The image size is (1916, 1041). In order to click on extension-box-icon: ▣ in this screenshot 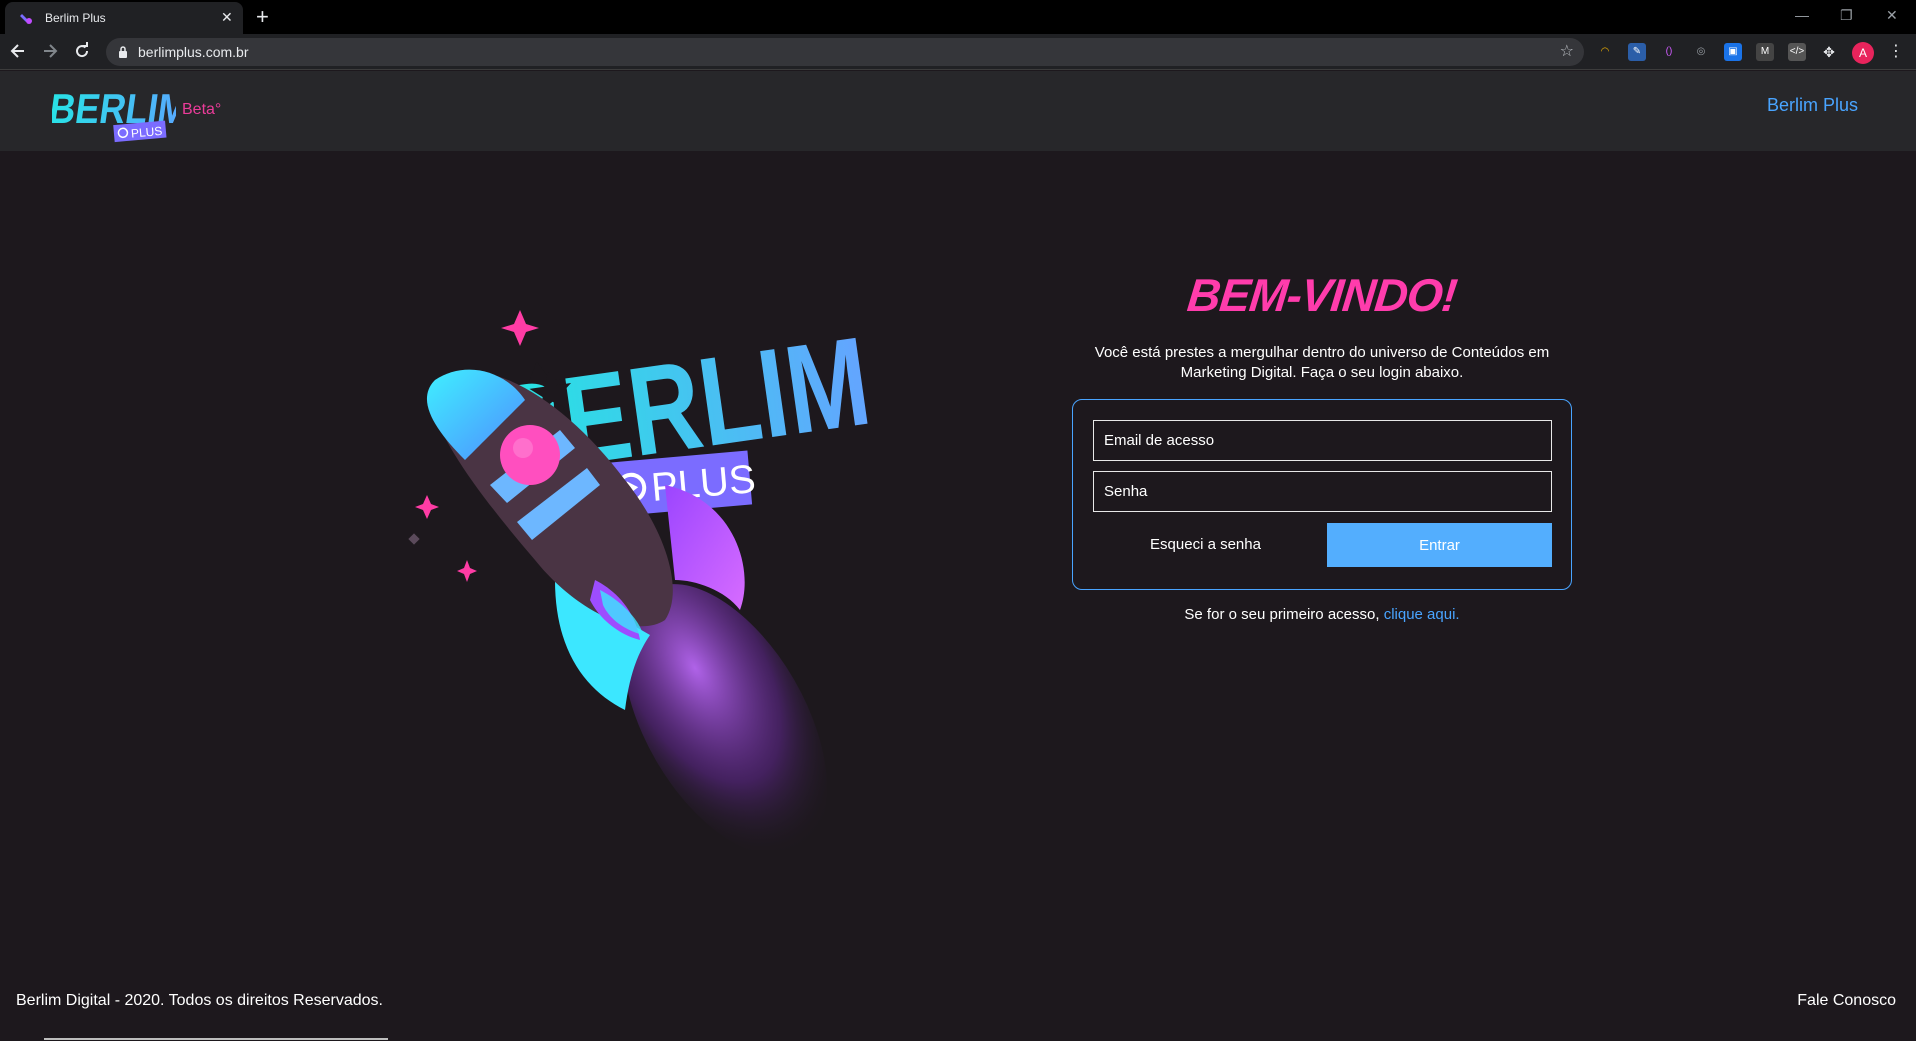, I will do `click(1733, 52)`.